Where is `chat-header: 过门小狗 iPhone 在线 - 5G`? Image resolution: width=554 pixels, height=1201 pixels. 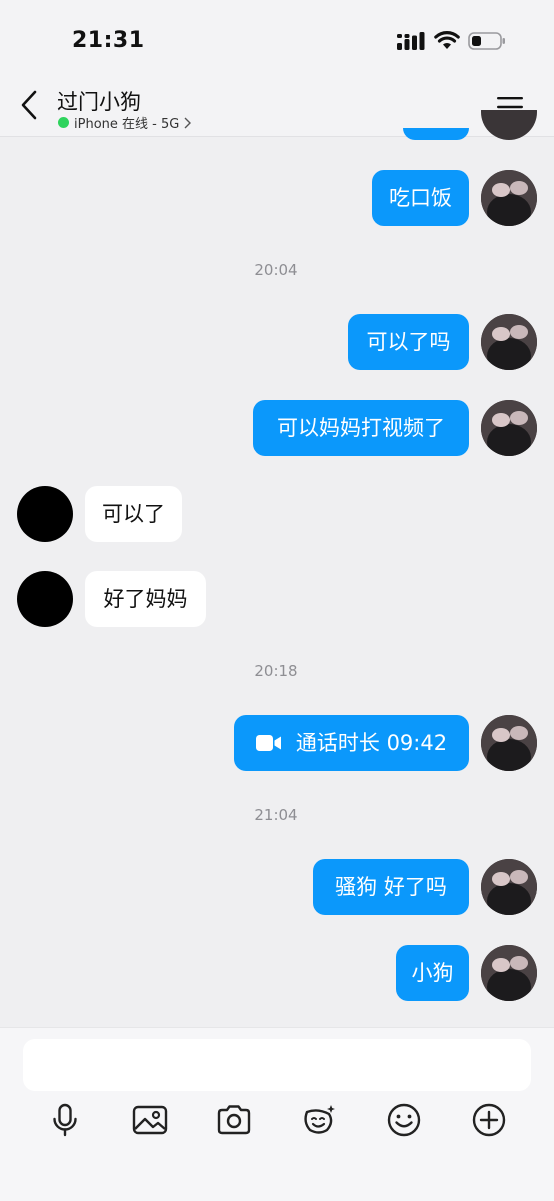
chat-header: 过门小狗 iPhone 在线 - 5G is located at coordinates (277, 108).